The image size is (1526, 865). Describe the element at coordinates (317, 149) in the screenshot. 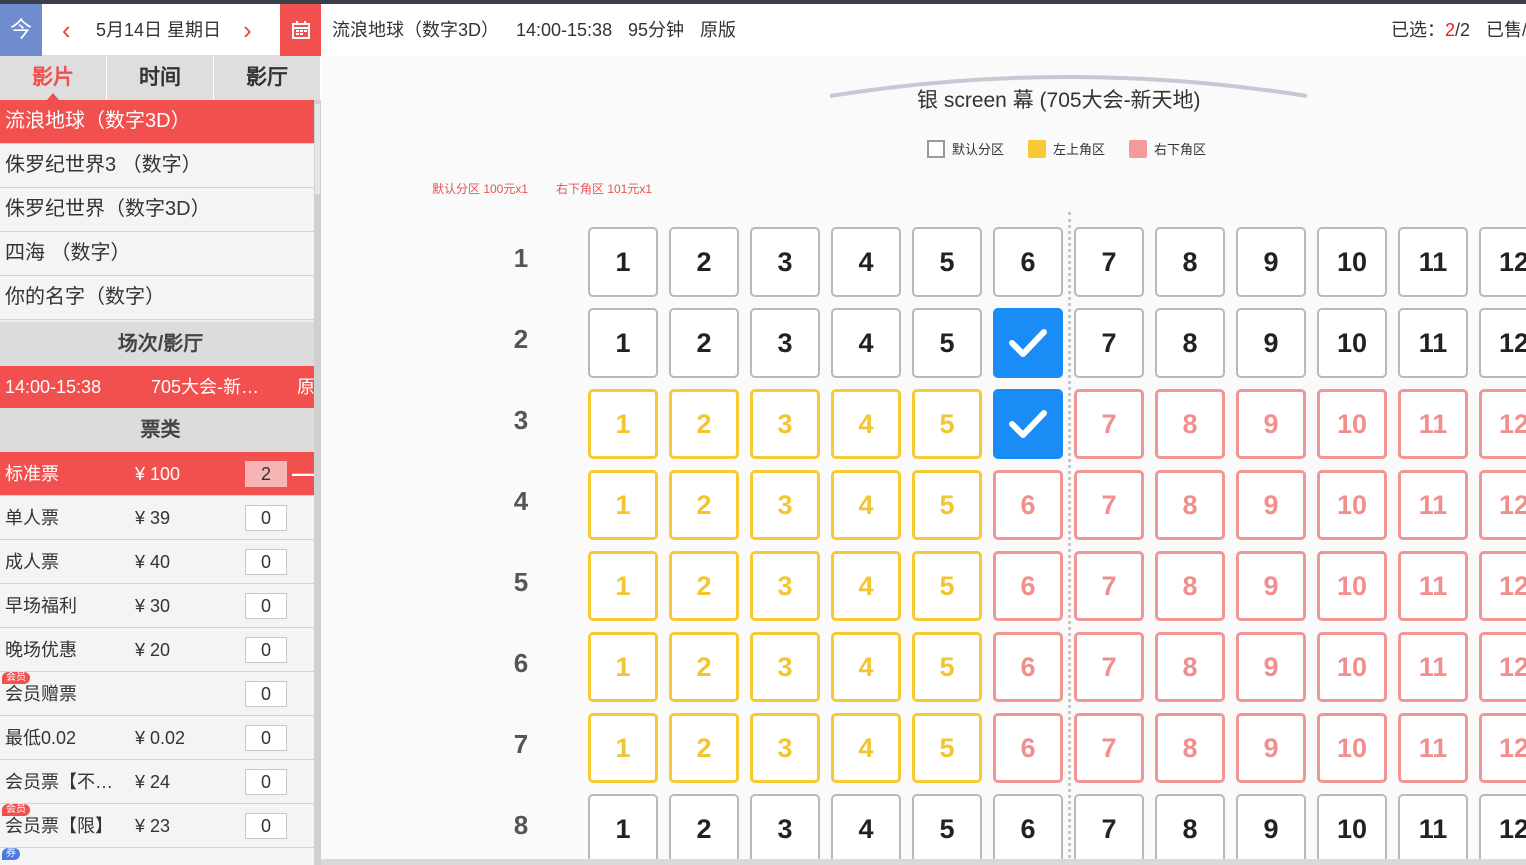

I see `left-scrollbar-thumb` at that location.